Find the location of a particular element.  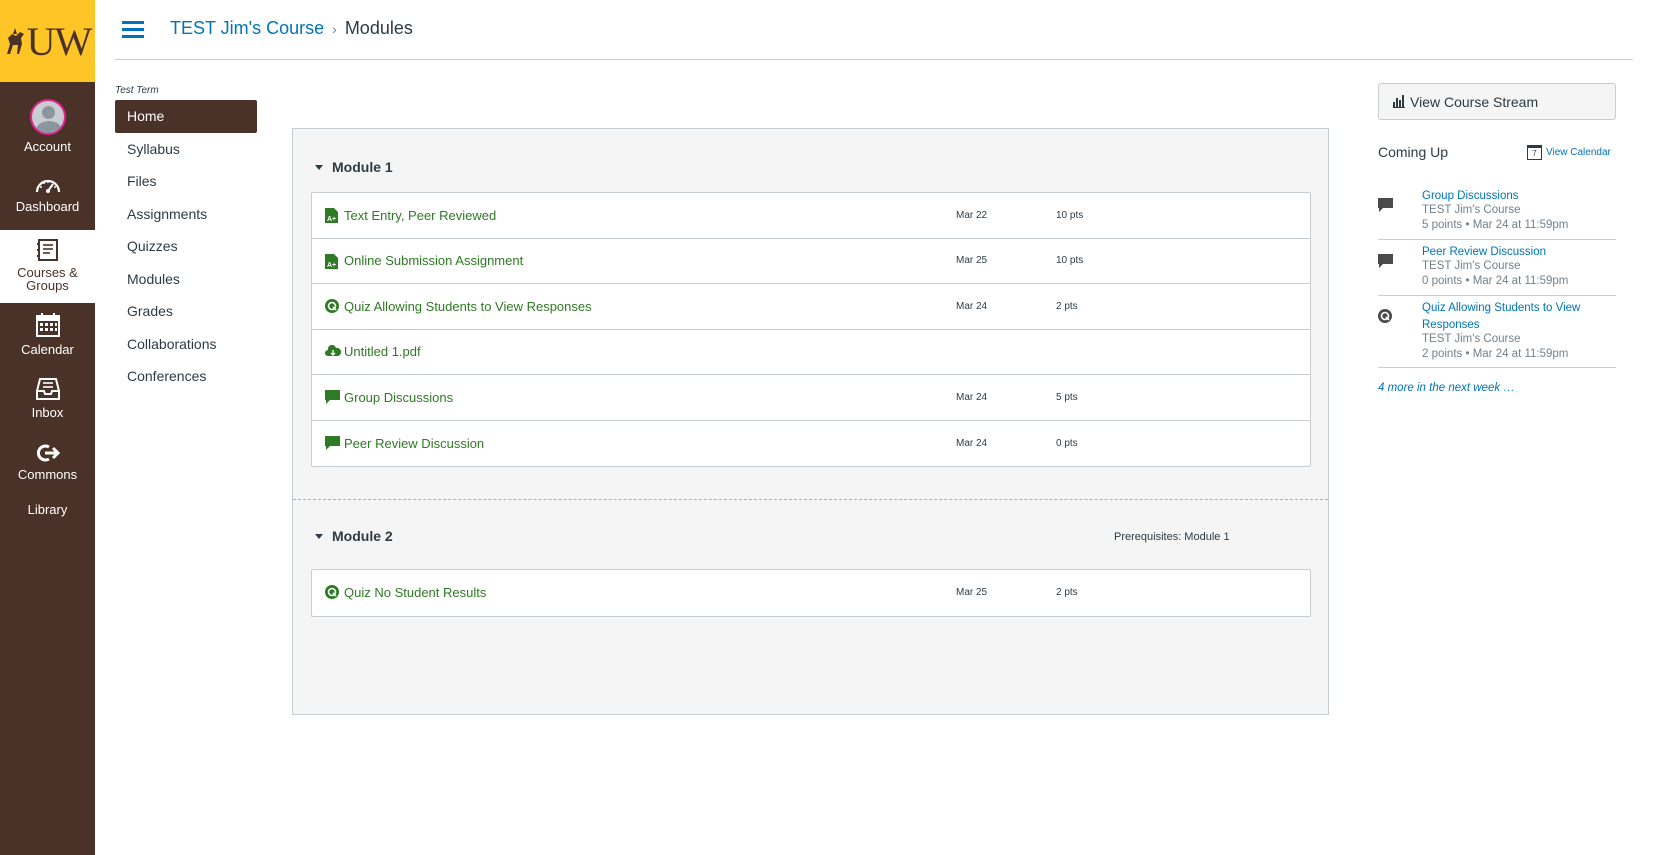

module-items-list: Quiz No Student Results Mar 25 2 pts is located at coordinates (811, 593).